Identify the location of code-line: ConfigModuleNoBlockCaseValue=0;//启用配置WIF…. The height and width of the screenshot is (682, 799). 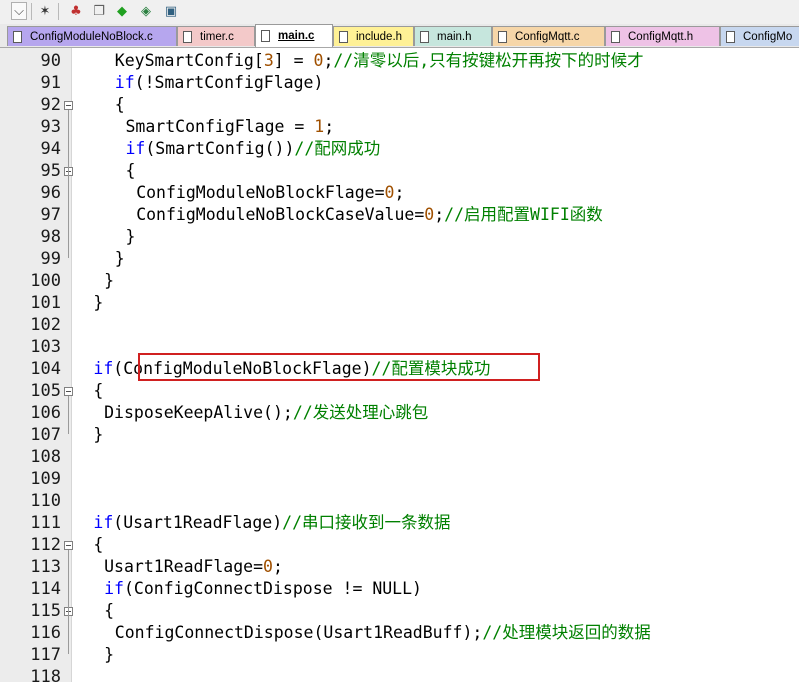
(369, 215).